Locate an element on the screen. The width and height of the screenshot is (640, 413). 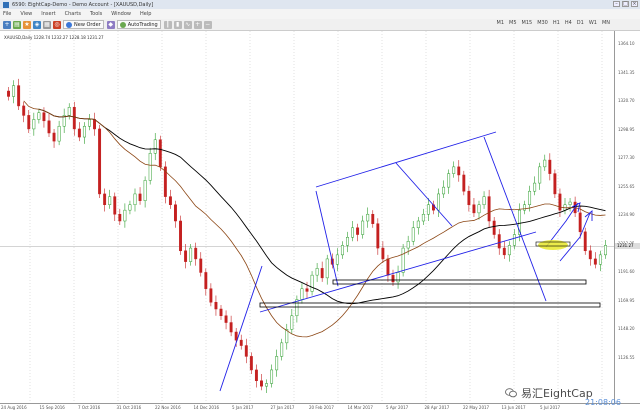
candlestick-icon: ▮ is located at coordinates (177, 24).